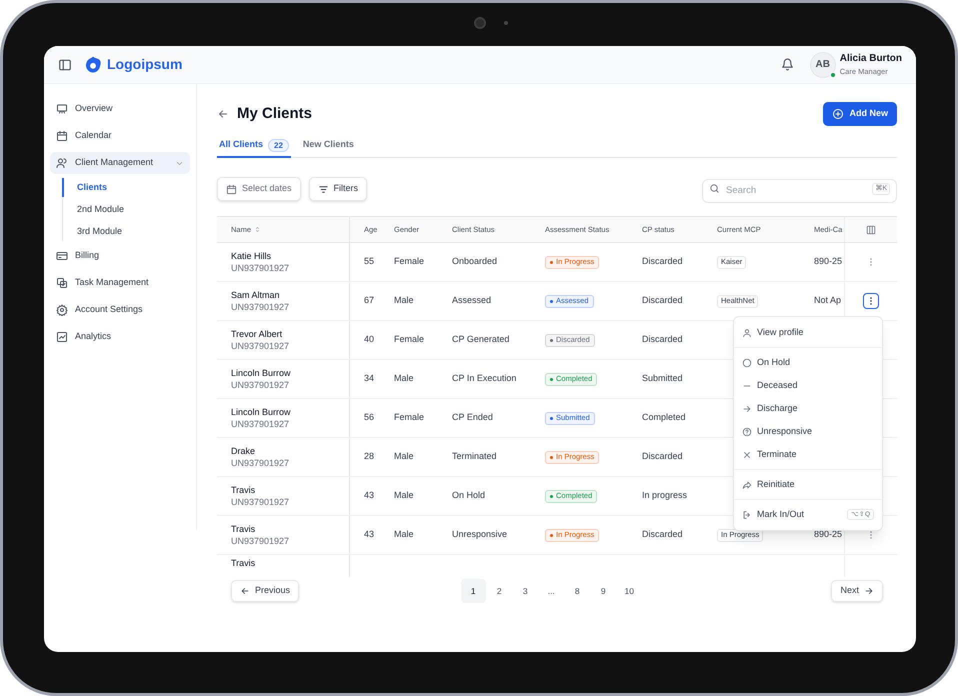 Image resolution: width=958 pixels, height=696 pixels. What do you see at coordinates (93, 64) in the screenshot?
I see `logo-icon` at bounding box center [93, 64].